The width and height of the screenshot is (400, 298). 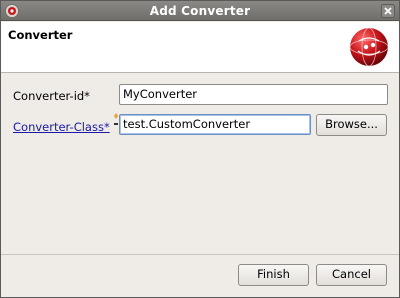 What do you see at coordinates (200, 254) in the screenshot?
I see `footer-separator` at bounding box center [200, 254].